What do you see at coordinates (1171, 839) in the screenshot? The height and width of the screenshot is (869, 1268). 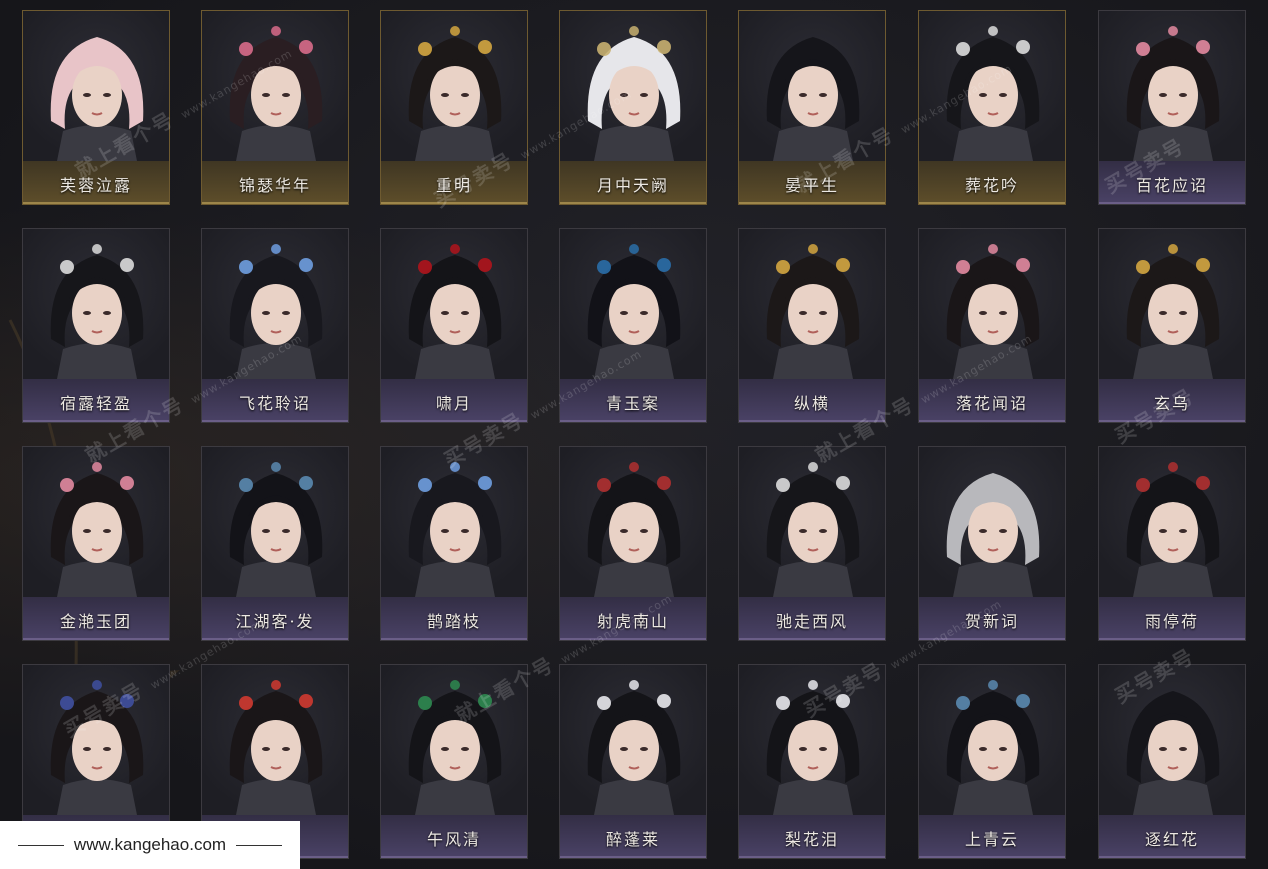 I see `hairstyle-name: 逐红花` at bounding box center [1171, 839].